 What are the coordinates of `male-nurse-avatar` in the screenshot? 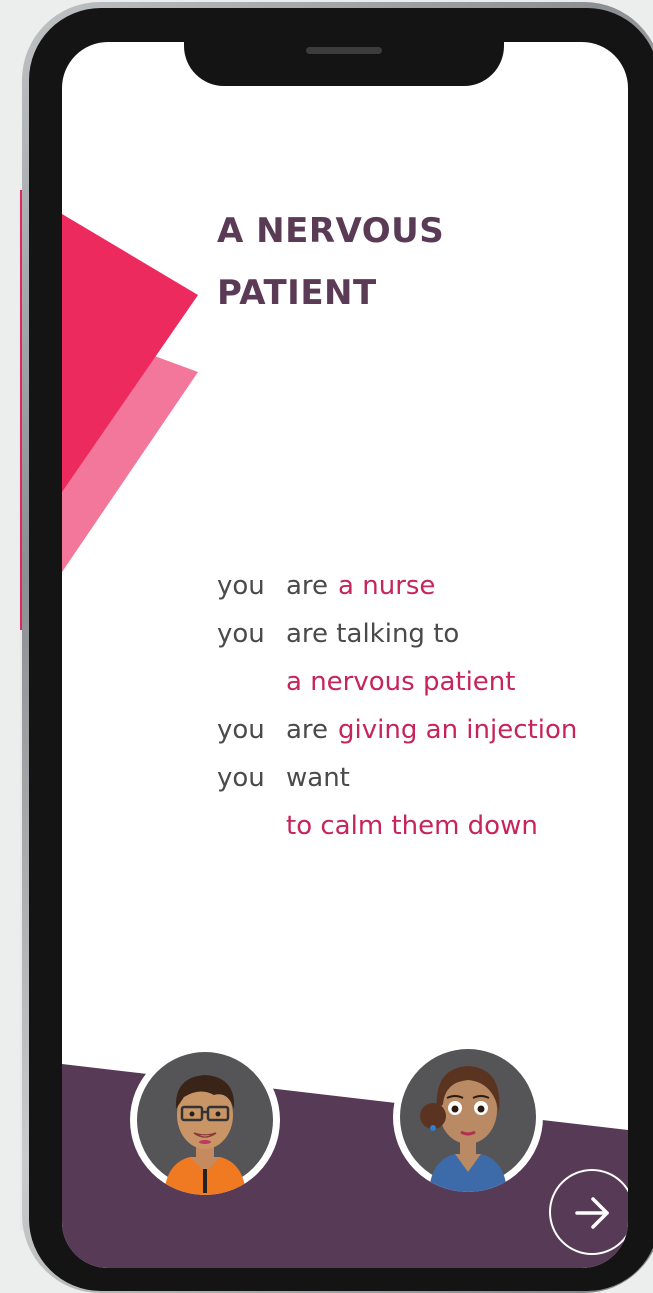 It's located at (205, 1120).